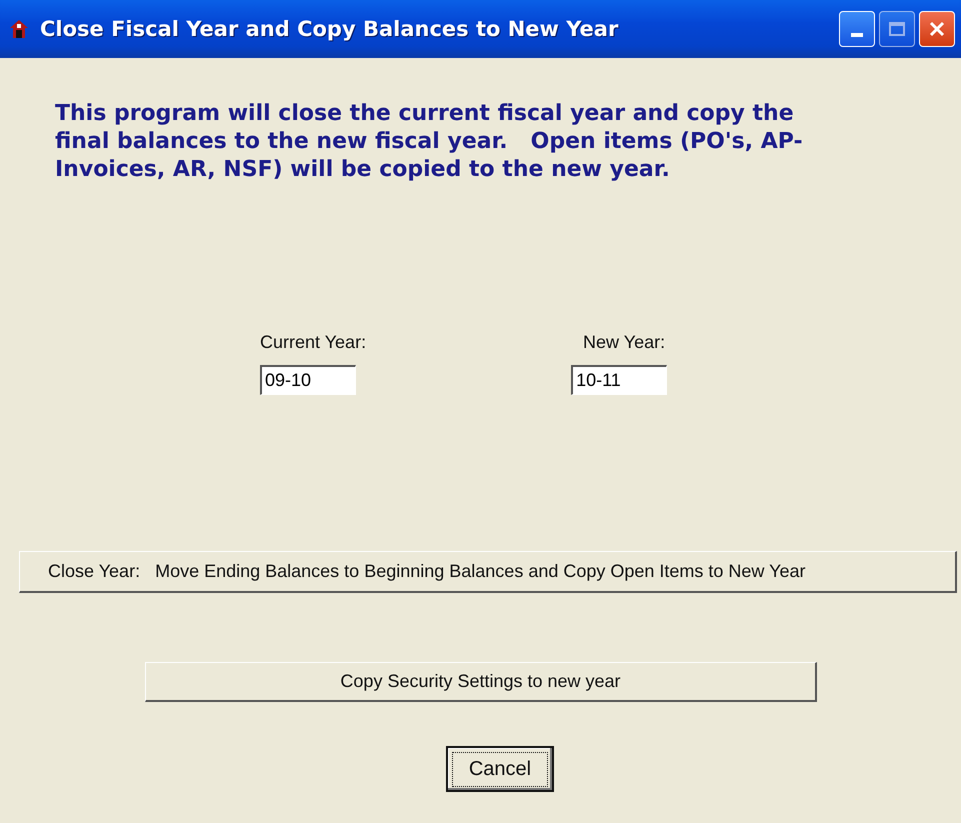  I want to click on year-field: 09-10, so click(308, 380).